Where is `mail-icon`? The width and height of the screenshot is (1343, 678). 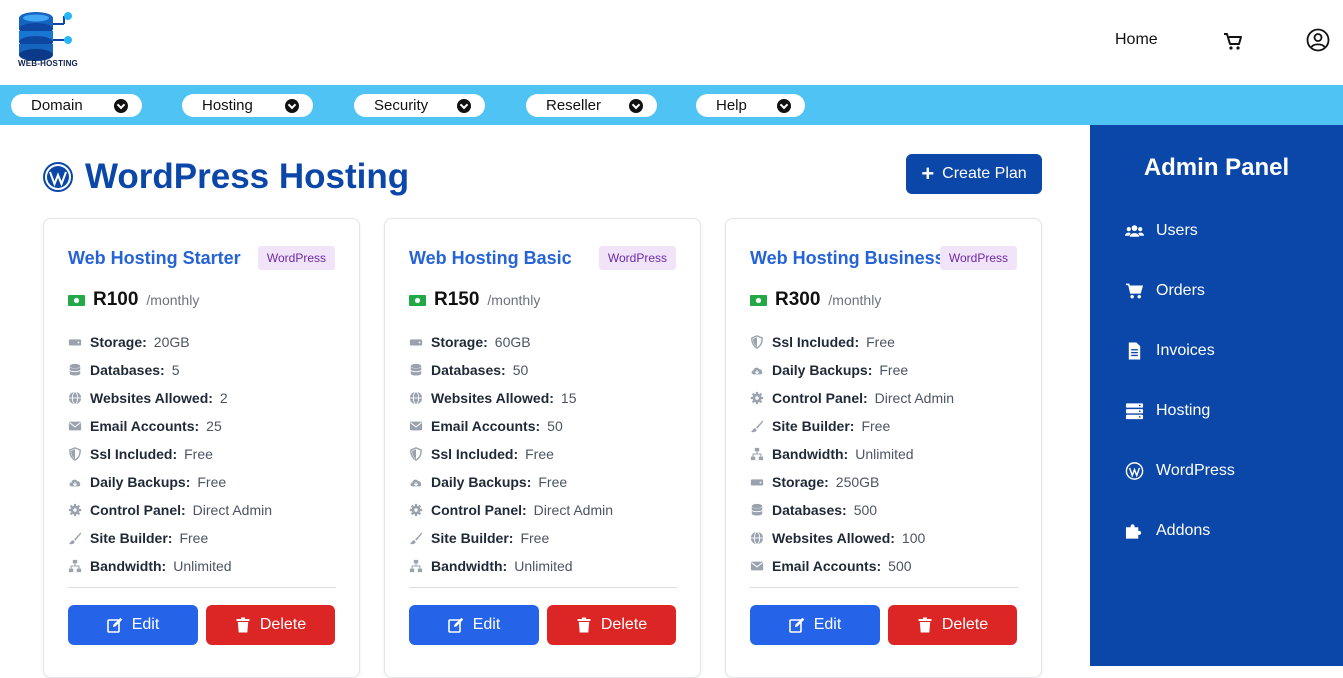 mail-icon is located at coordinates (416, 426).